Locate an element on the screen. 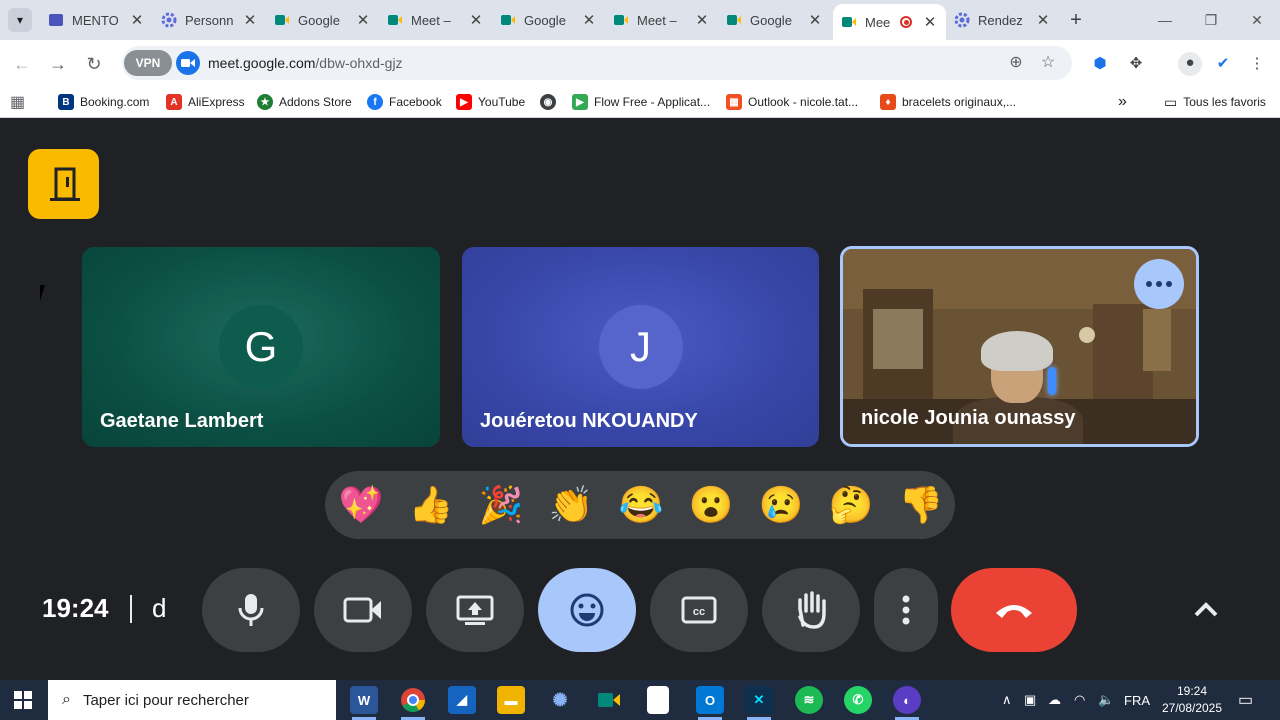 The width and height of the screenshot is (1280, 720). reaction-laugh: 😂 is located at coordinates (641, 505).